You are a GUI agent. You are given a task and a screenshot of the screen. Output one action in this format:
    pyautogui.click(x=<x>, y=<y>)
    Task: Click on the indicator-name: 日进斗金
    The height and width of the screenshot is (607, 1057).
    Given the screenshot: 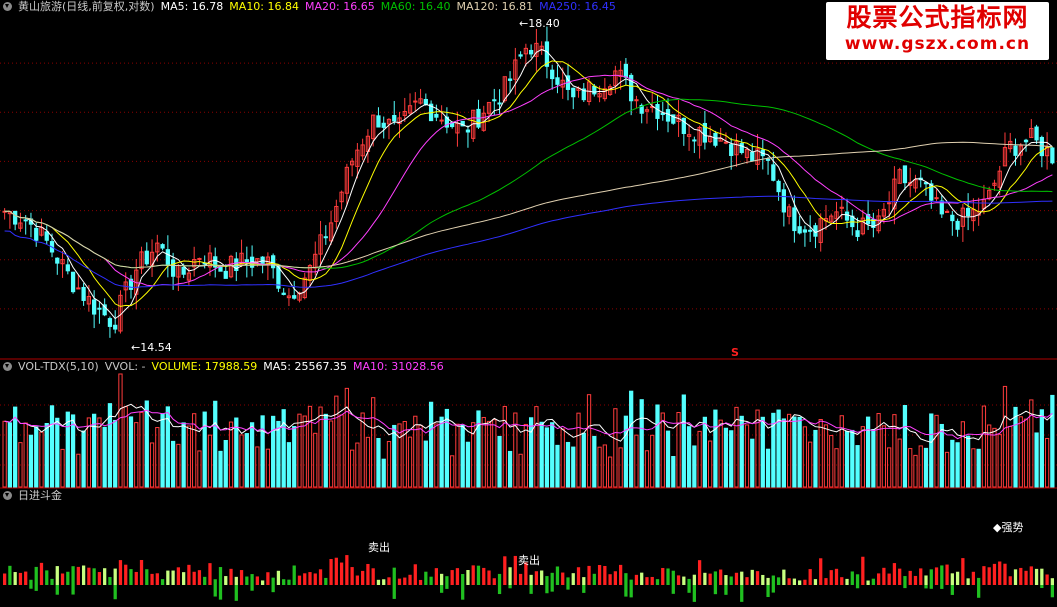 What is the action you would take?
    pyautogui.click(x=40, y=495)
    